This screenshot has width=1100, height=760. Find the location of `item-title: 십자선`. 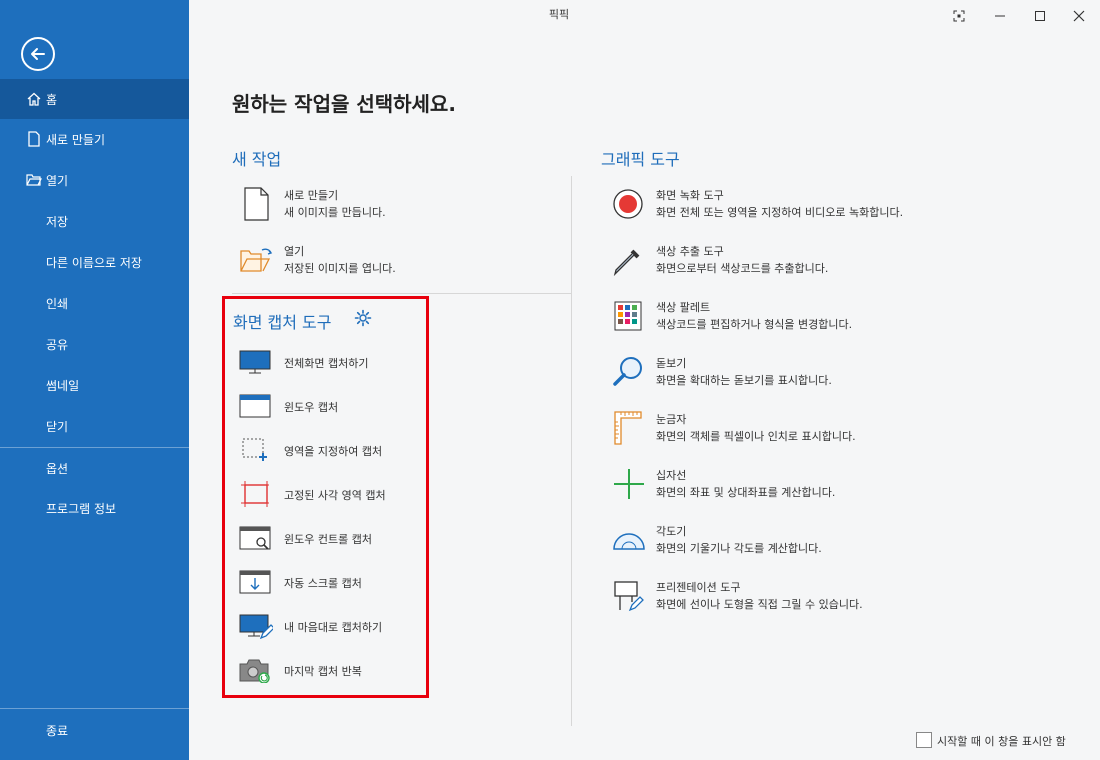

item-title: 십자선 is located at coordinates (671, 475).